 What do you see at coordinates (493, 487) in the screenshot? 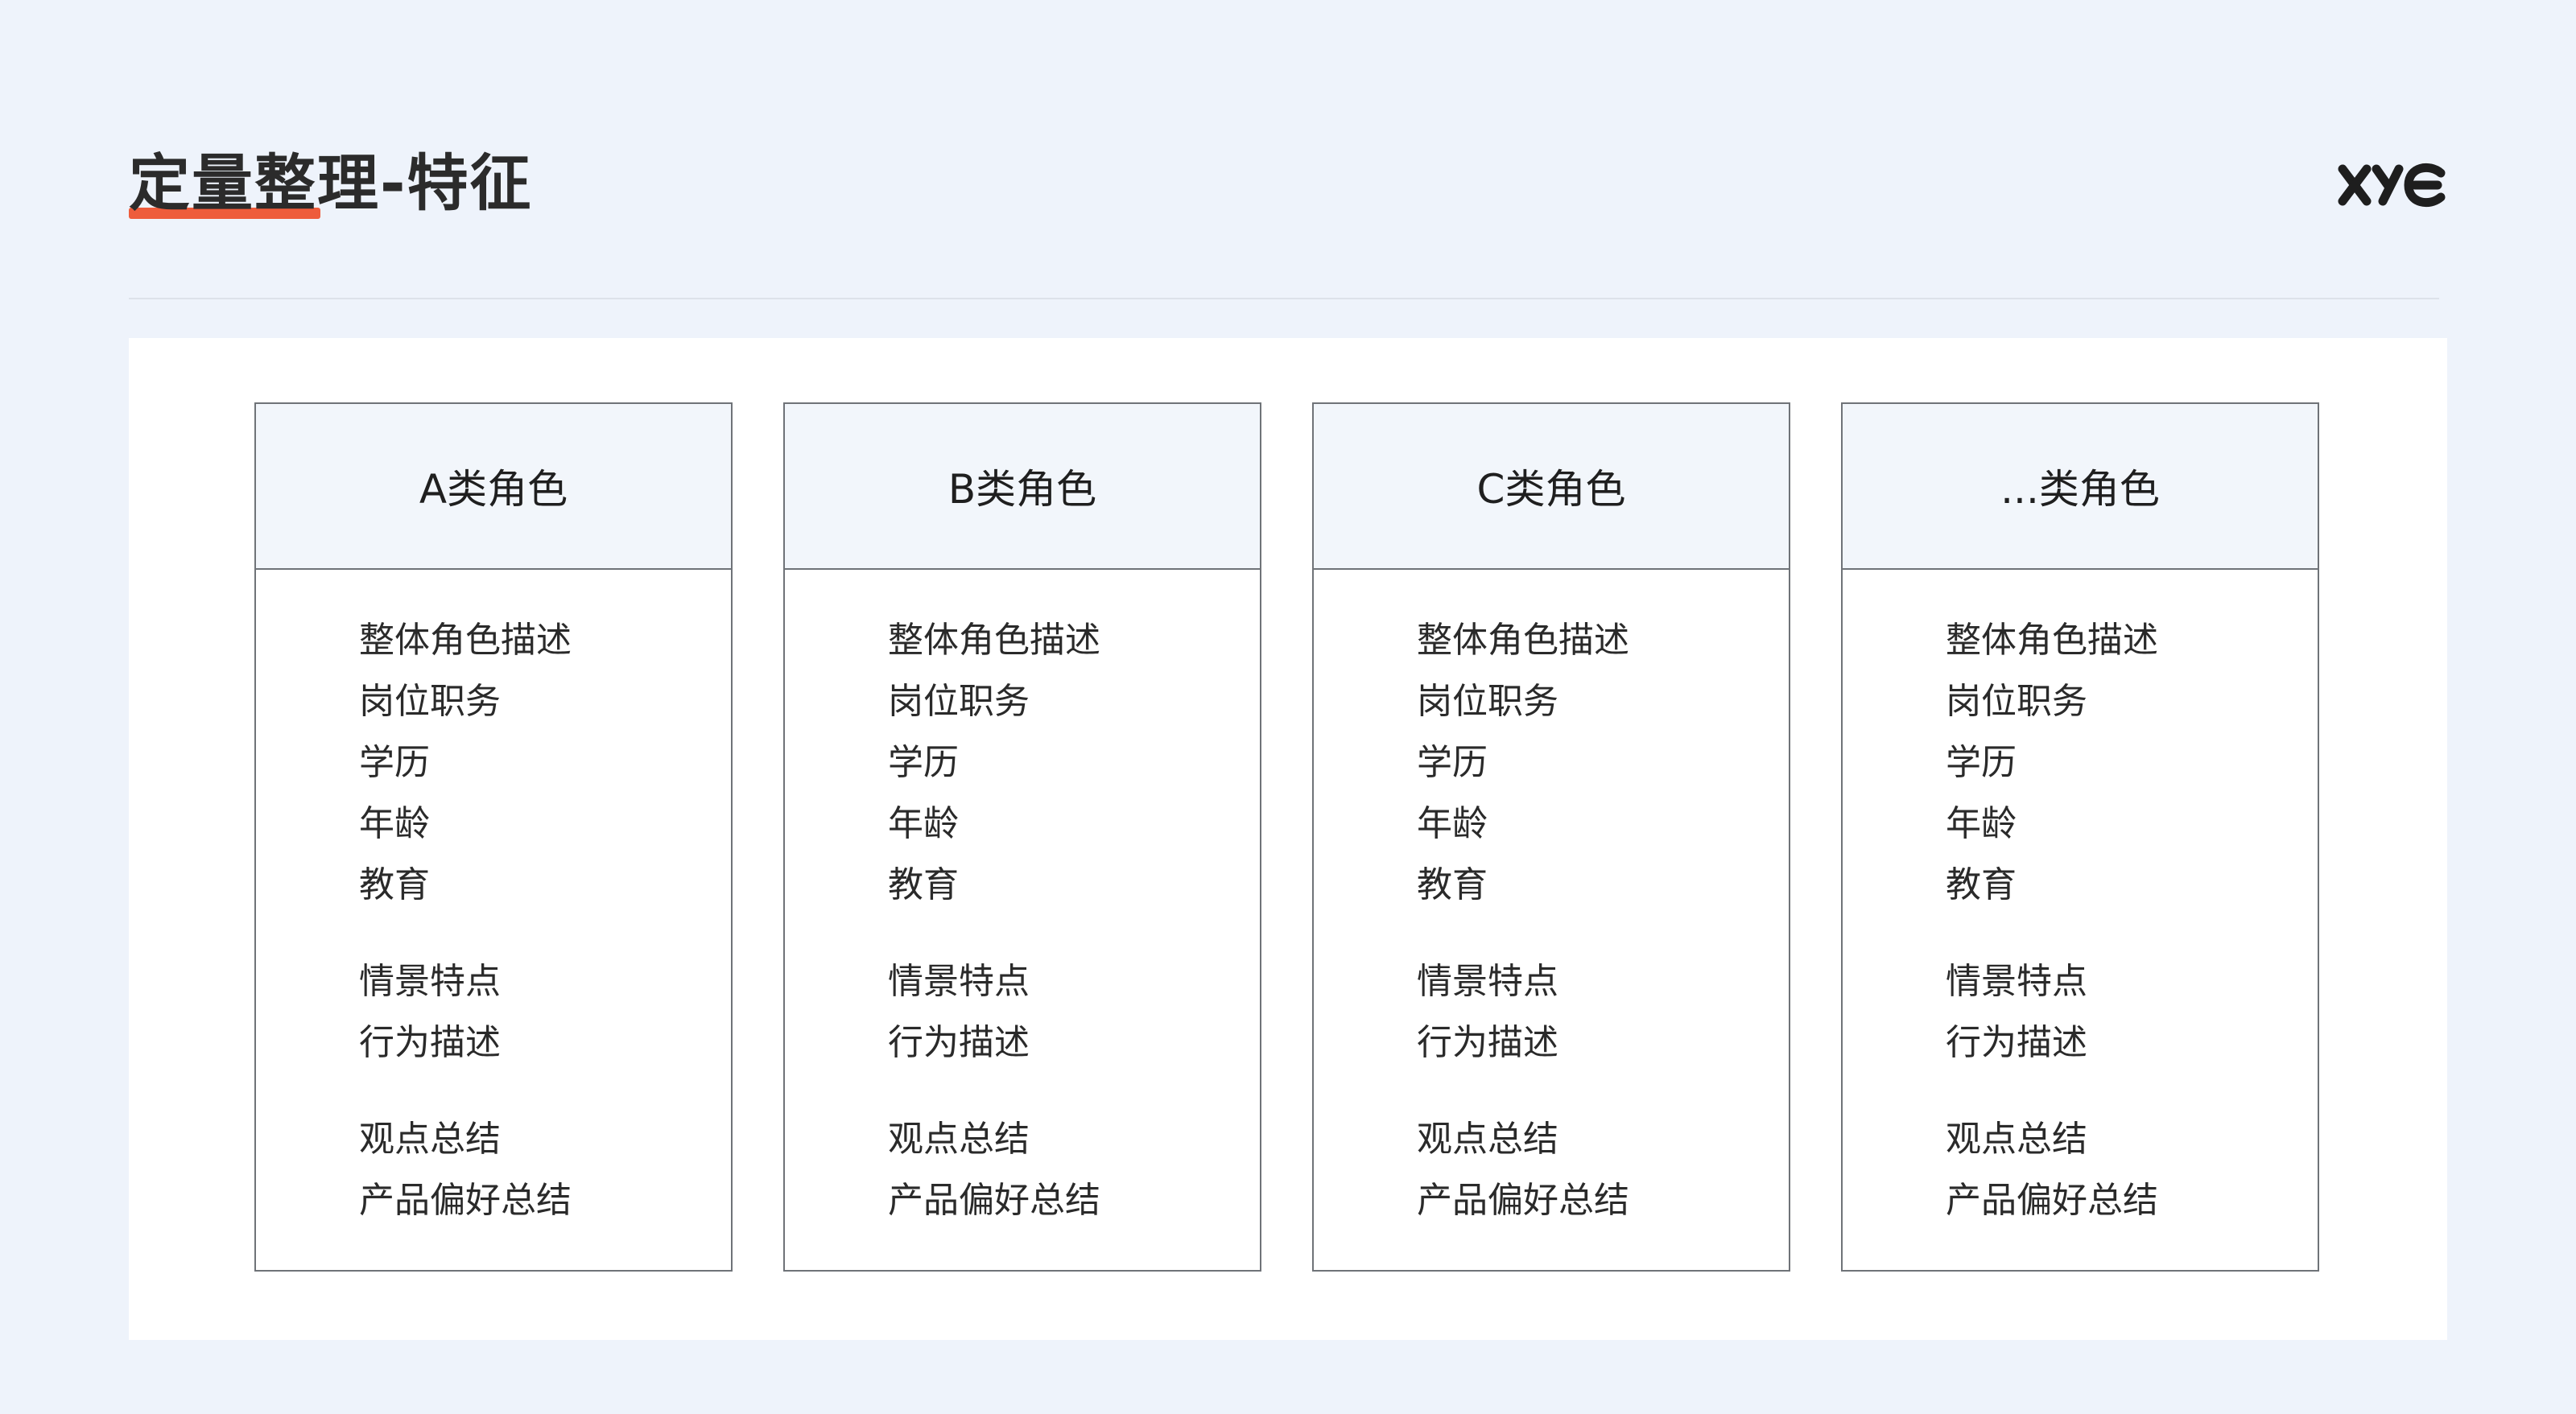
I see `card-title: A类角色` at bounding box center [493, 487].